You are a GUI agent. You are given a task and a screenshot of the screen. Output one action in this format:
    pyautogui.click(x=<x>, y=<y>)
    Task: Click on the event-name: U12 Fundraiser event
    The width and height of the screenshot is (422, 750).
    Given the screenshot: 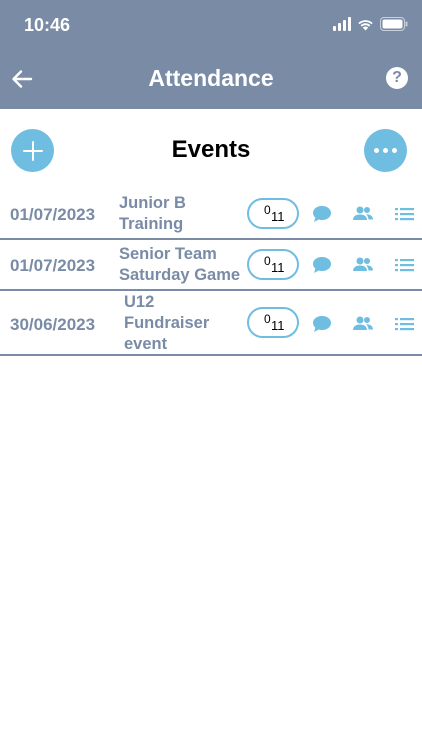 What is the action you would take?
    pyautogui.click(x=167, y=323)
    